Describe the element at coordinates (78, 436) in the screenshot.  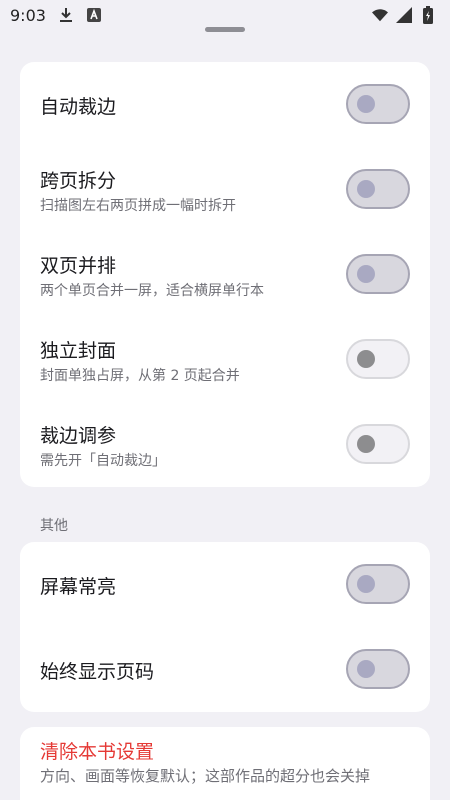
I see `setting-title: 裁边调参` at that location.